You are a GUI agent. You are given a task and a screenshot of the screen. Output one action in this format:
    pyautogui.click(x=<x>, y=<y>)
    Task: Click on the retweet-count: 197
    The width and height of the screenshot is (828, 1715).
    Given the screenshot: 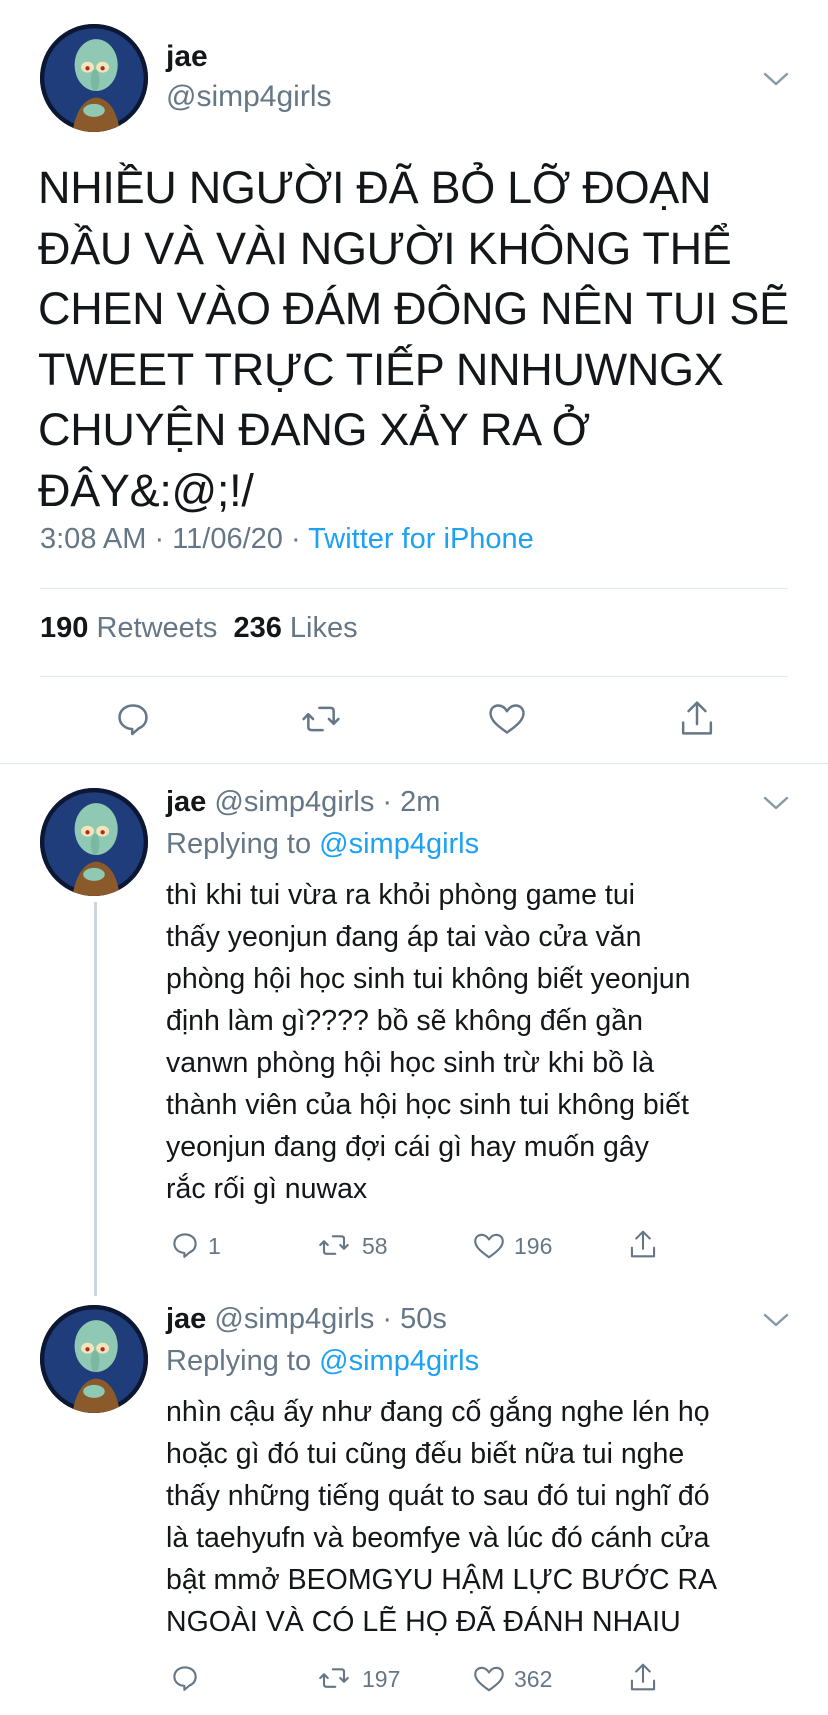 What is the action you would take?
    pyautogui.click(x=381, y=1679)
    